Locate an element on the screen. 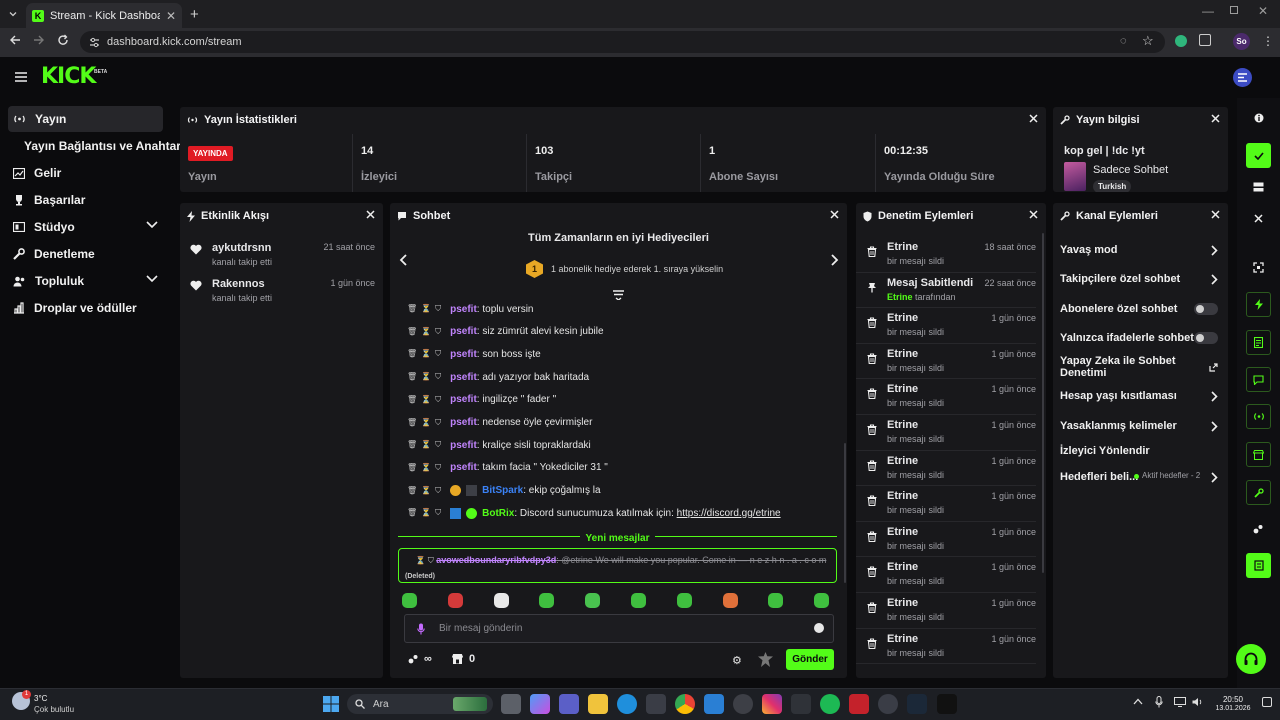 The height and width of the screenshot is (720, 1280). sidebar-item-drops: Droplar ve ödüller is located at coordinates (85, 308).